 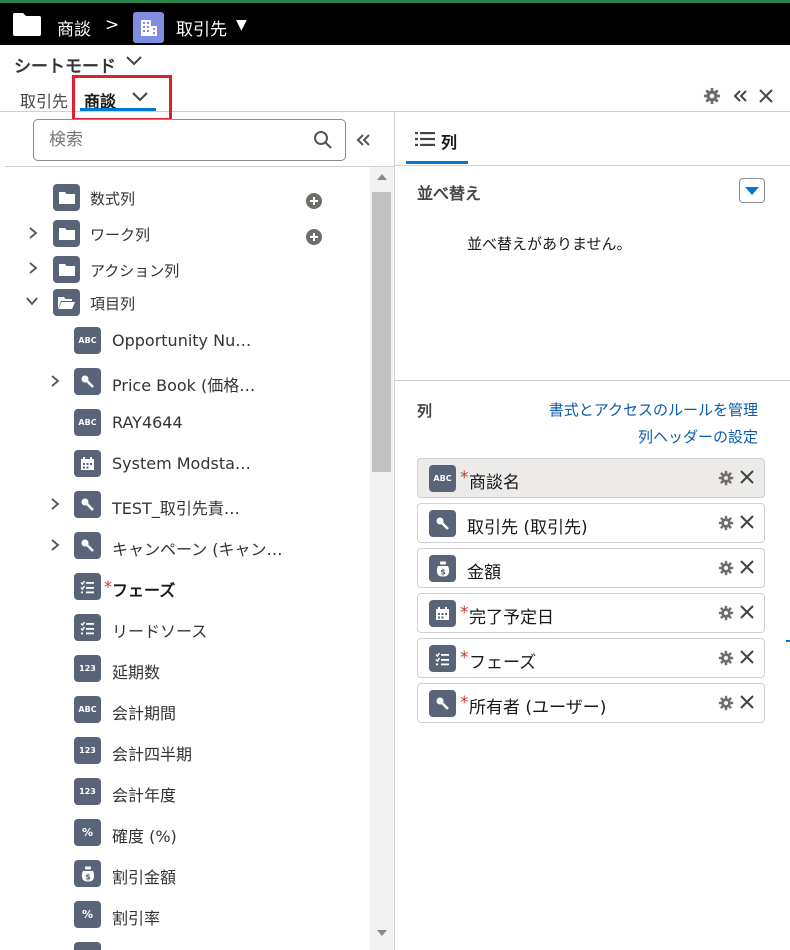 What do you see at coordinates (549, 244) in the screenshot?
I see `sort-empty-message: 並べ替えがありません。` at bounding box center [549, 244].